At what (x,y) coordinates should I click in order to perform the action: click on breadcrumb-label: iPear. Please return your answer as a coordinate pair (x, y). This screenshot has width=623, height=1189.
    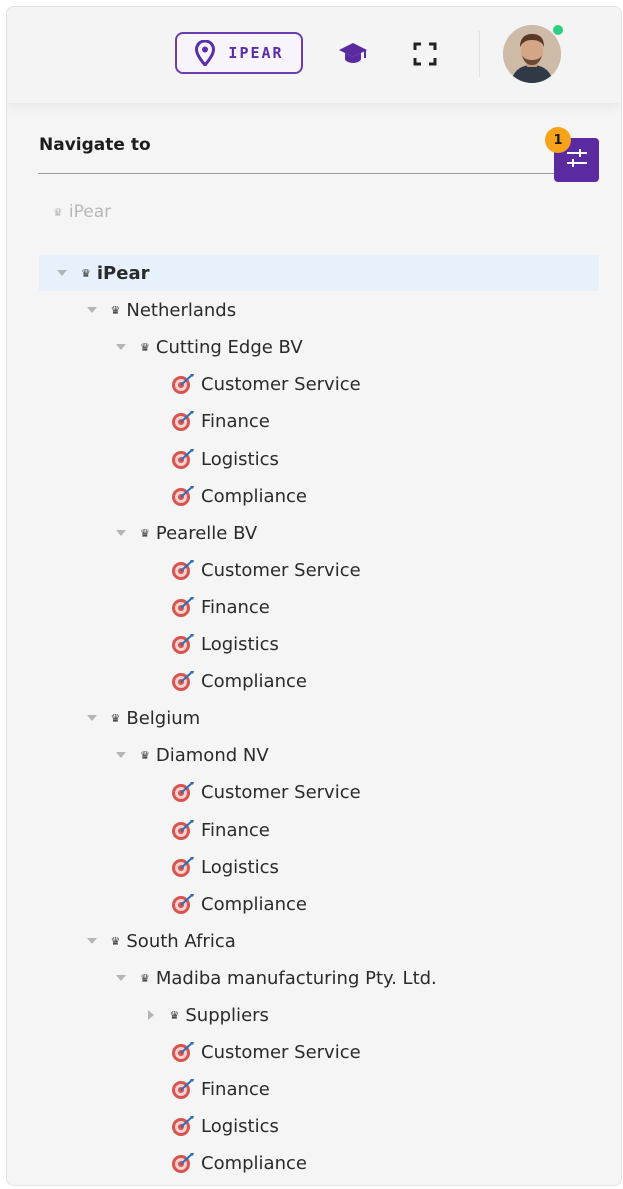
    Looking at the image, I should click on (90, 212).